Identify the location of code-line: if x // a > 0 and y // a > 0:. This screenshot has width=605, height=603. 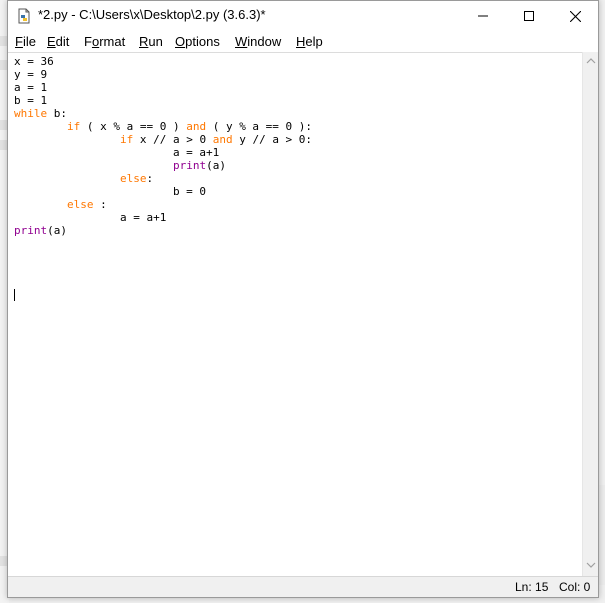
(163, 139).